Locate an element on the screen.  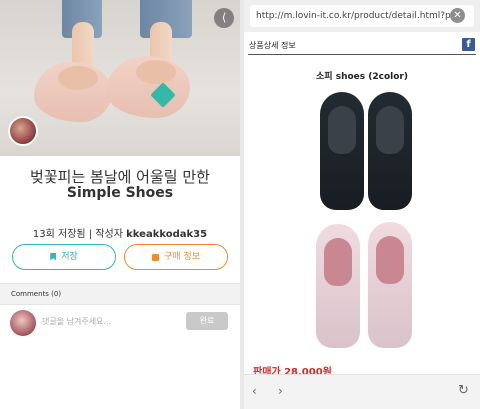
lock-icon is located at coordinates (155, 257).